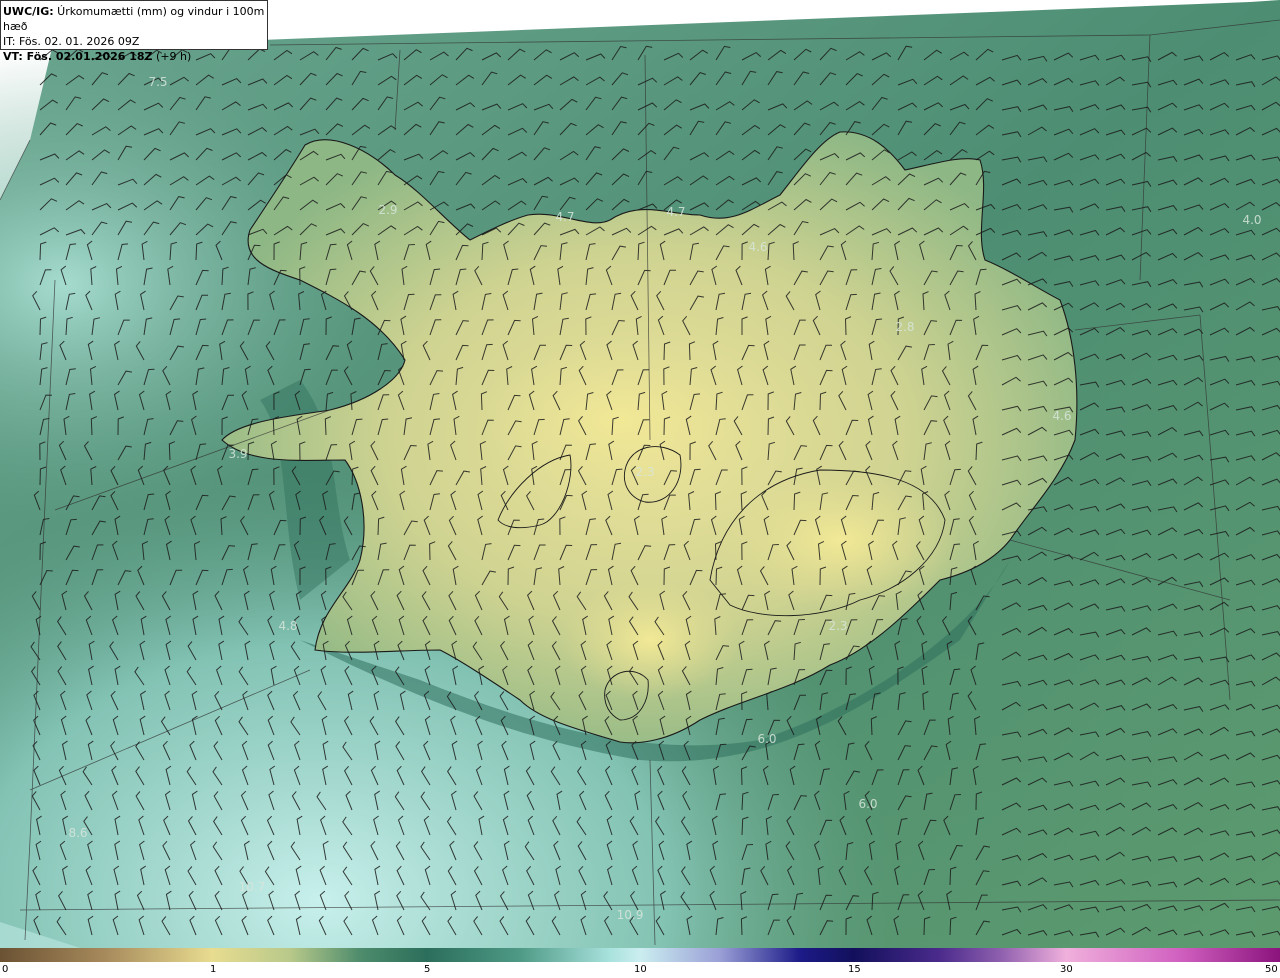 This screenshot has height=978, width=1280. I want to click on colorbar-tick: 50, so click(1271, 969).